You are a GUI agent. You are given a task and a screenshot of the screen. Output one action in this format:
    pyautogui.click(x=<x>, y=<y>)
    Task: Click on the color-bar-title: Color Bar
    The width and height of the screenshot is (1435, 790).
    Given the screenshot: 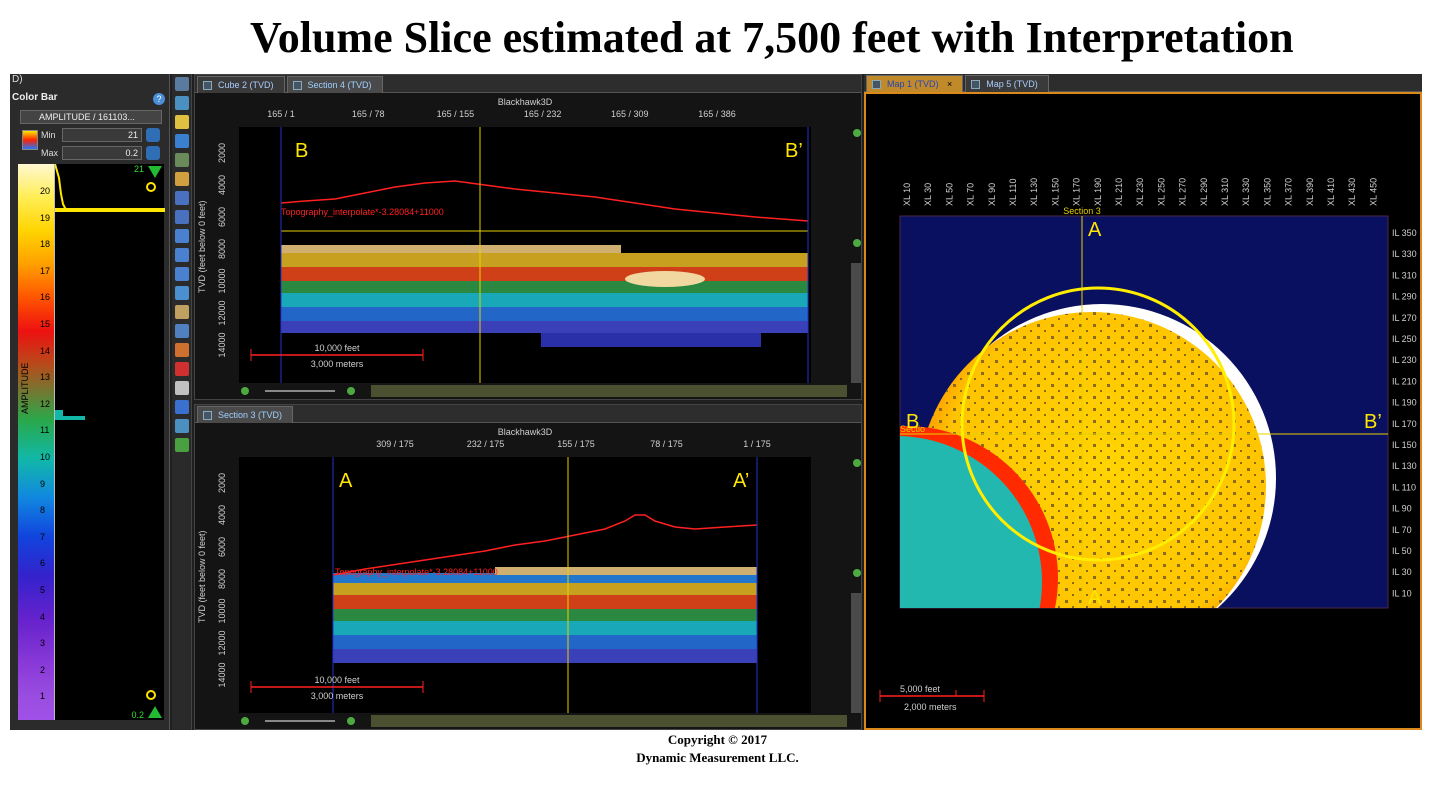 What is the action you would take?
    pyautogui.click(x=35, y=97)
    